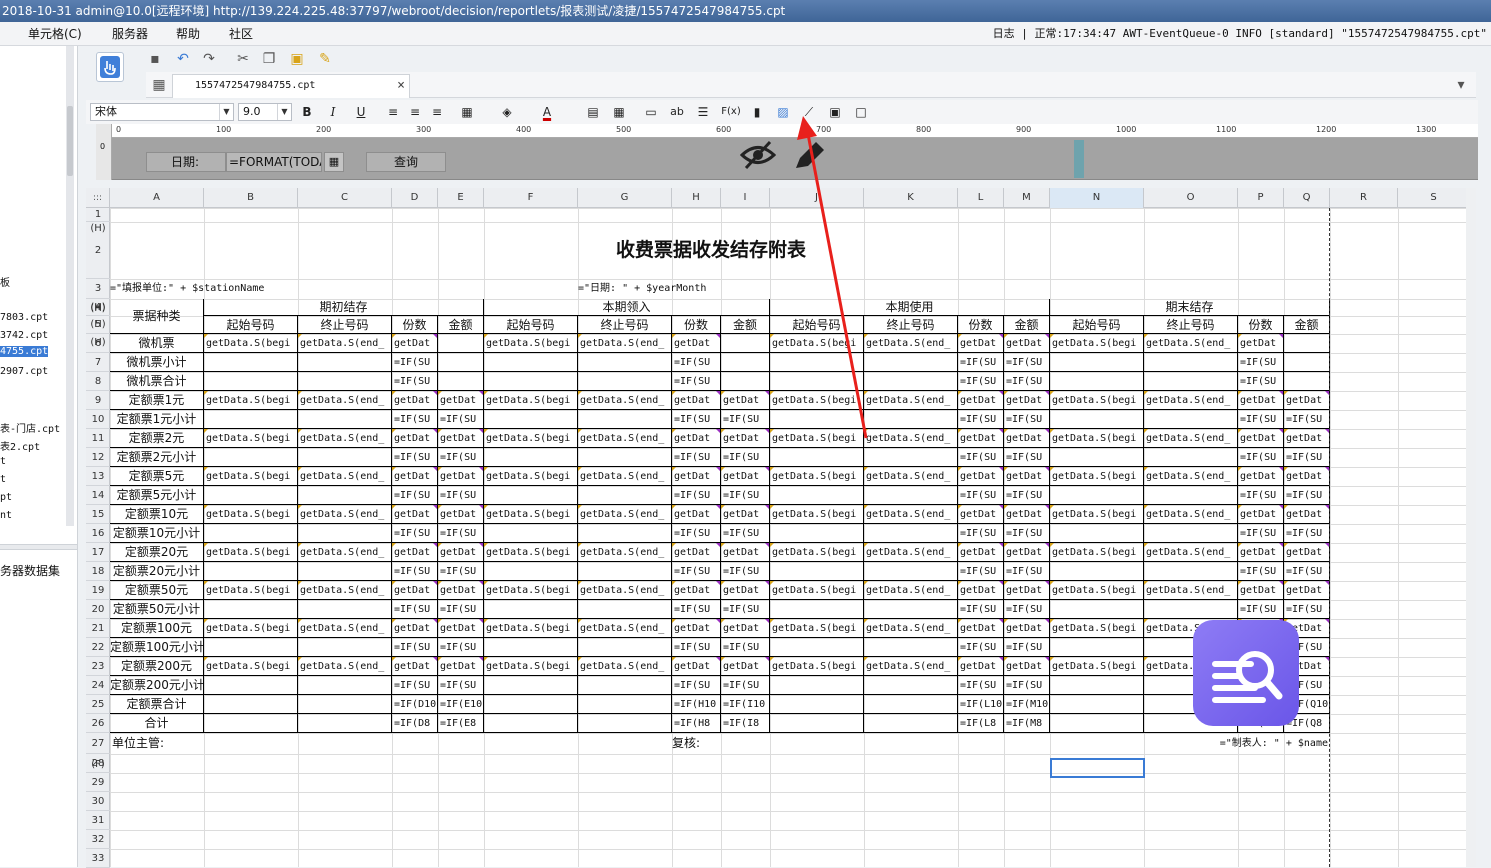 Image resolution: width=1491 pixels, height=868 pixels. I want to click on row-header-6: 6, so click(98, 343).